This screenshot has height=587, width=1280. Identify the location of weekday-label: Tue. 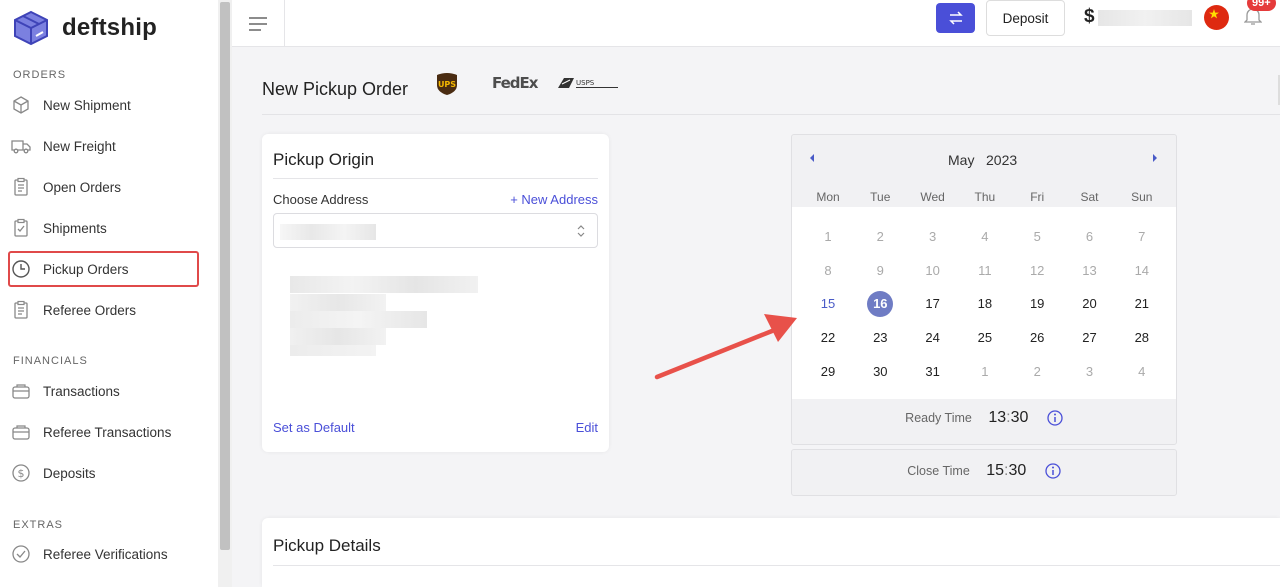
(880, 197).